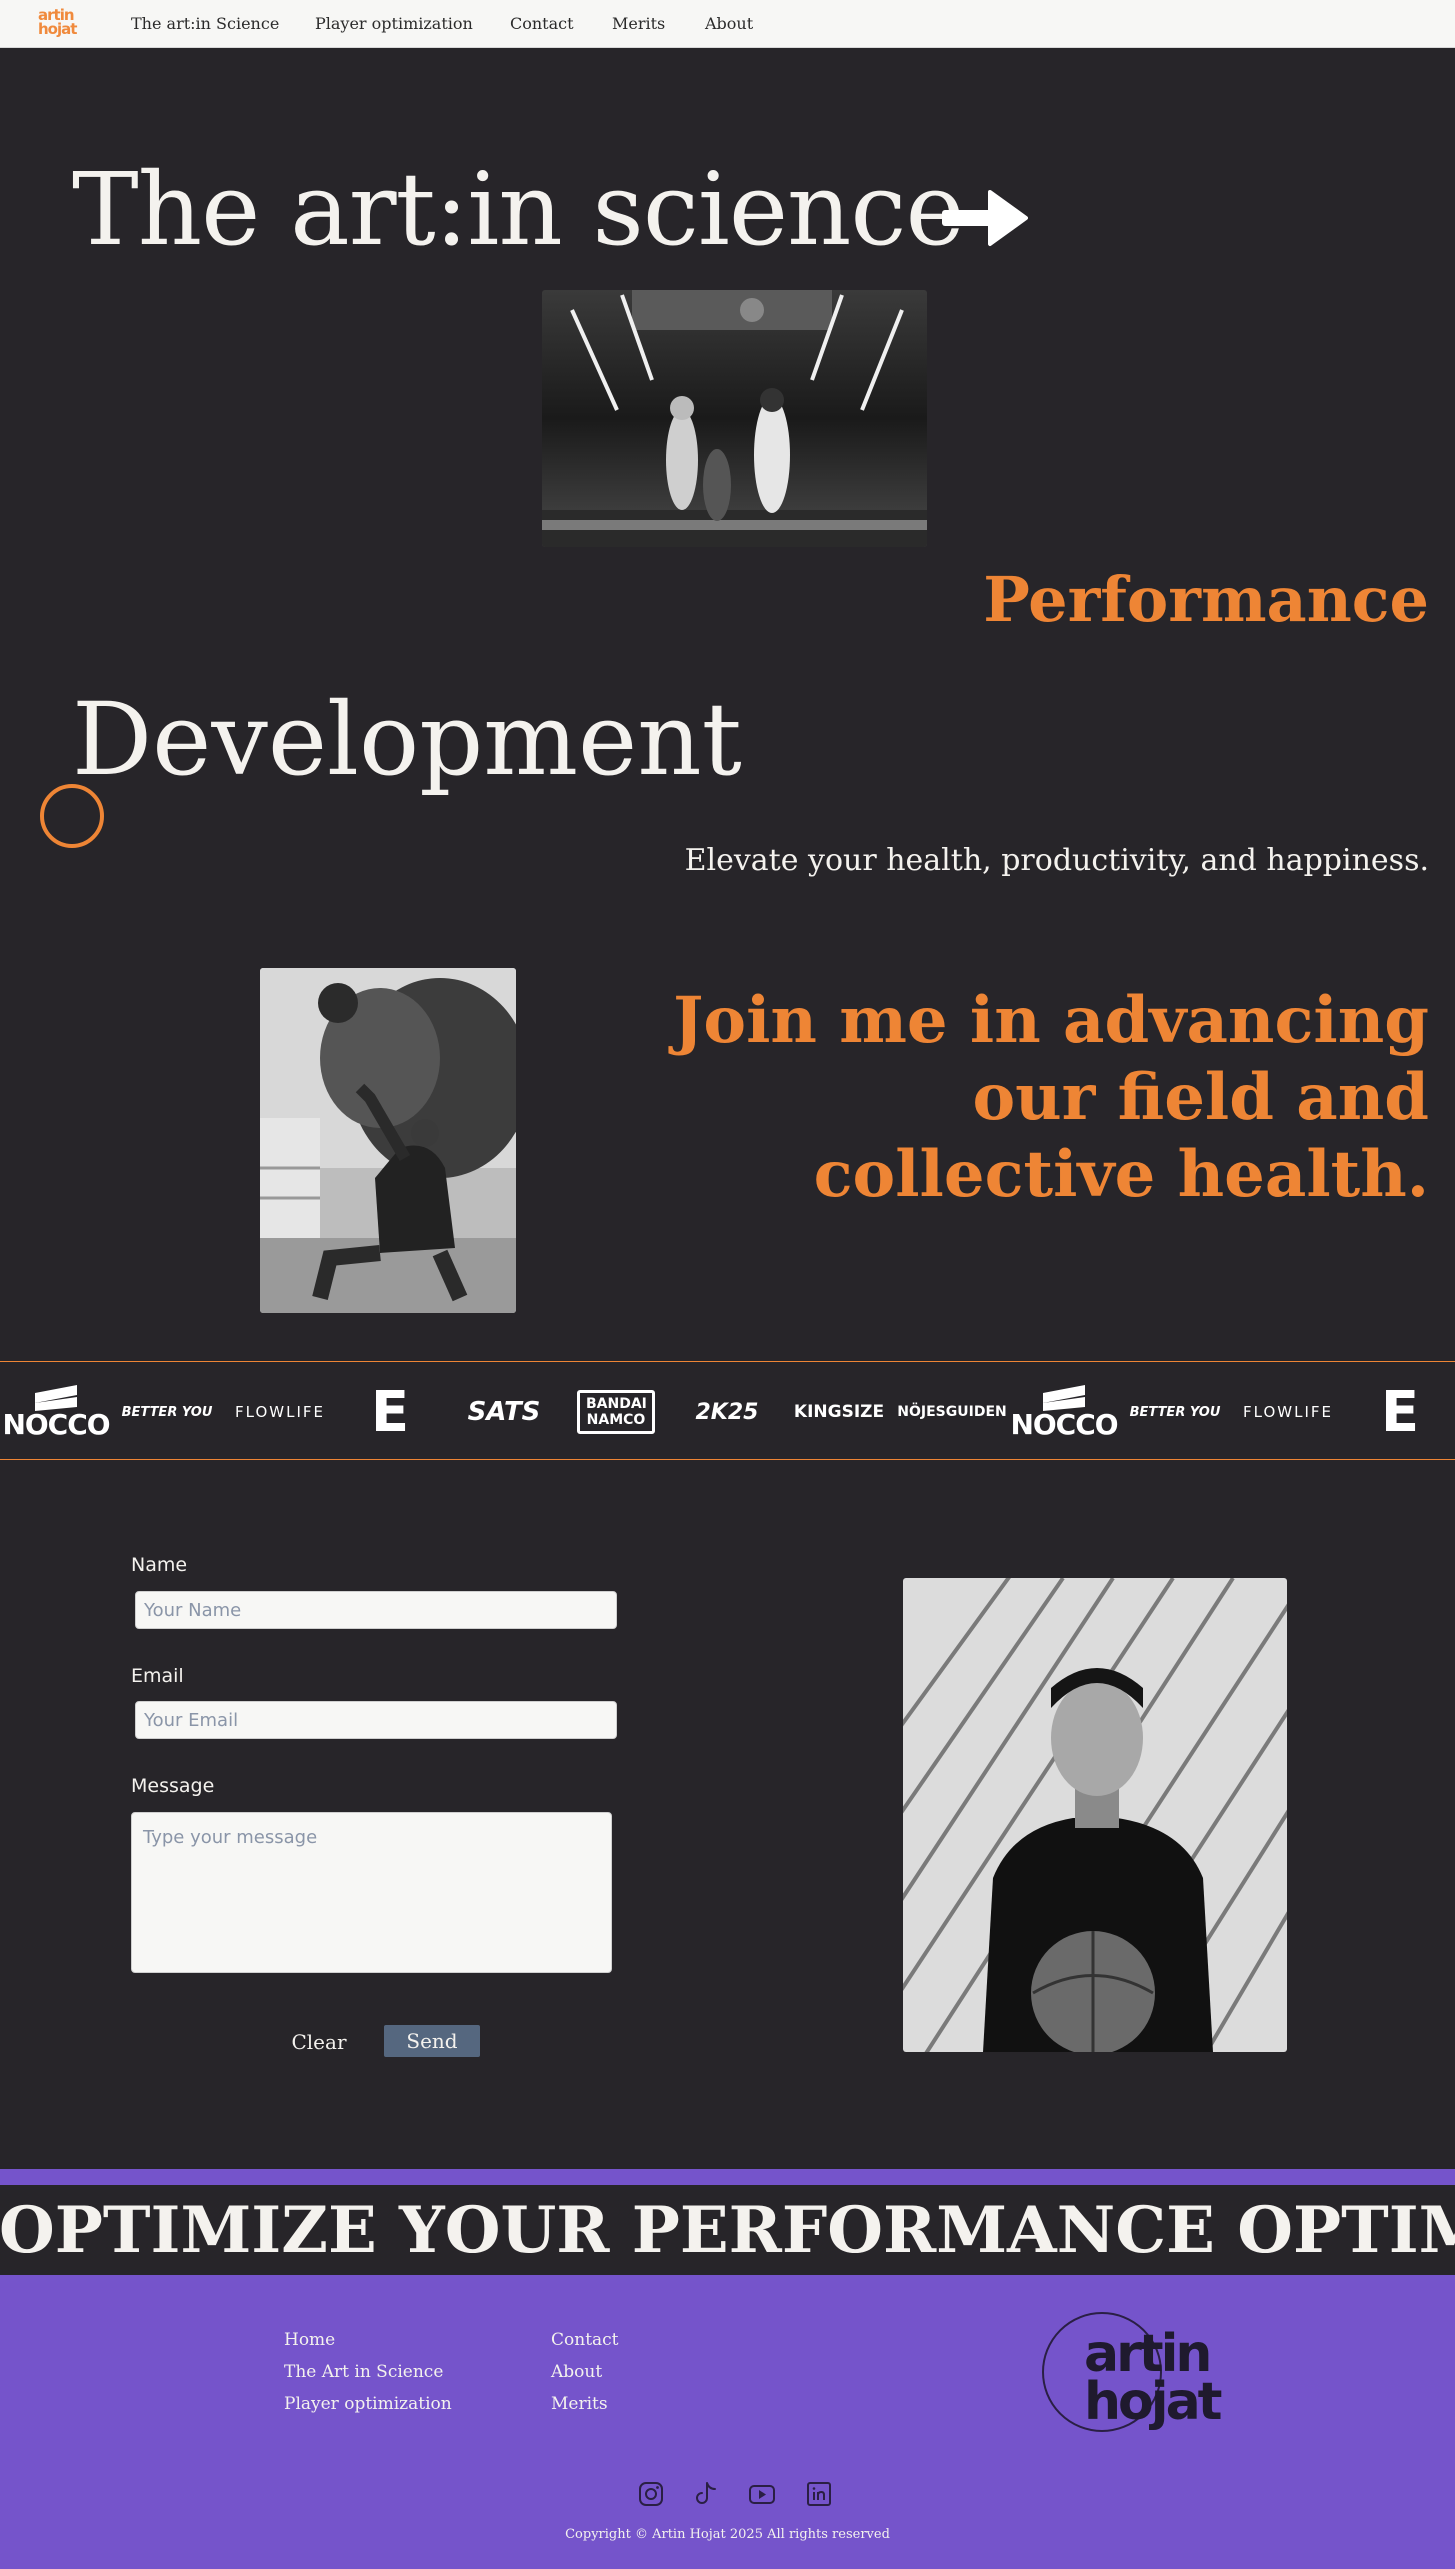 This screenshot has height=2569, width=1455. What do you see at coordinates (1206, 599) in the screenshot?
I see `performance-heading: Performance` at bounding box center [1206, 599].